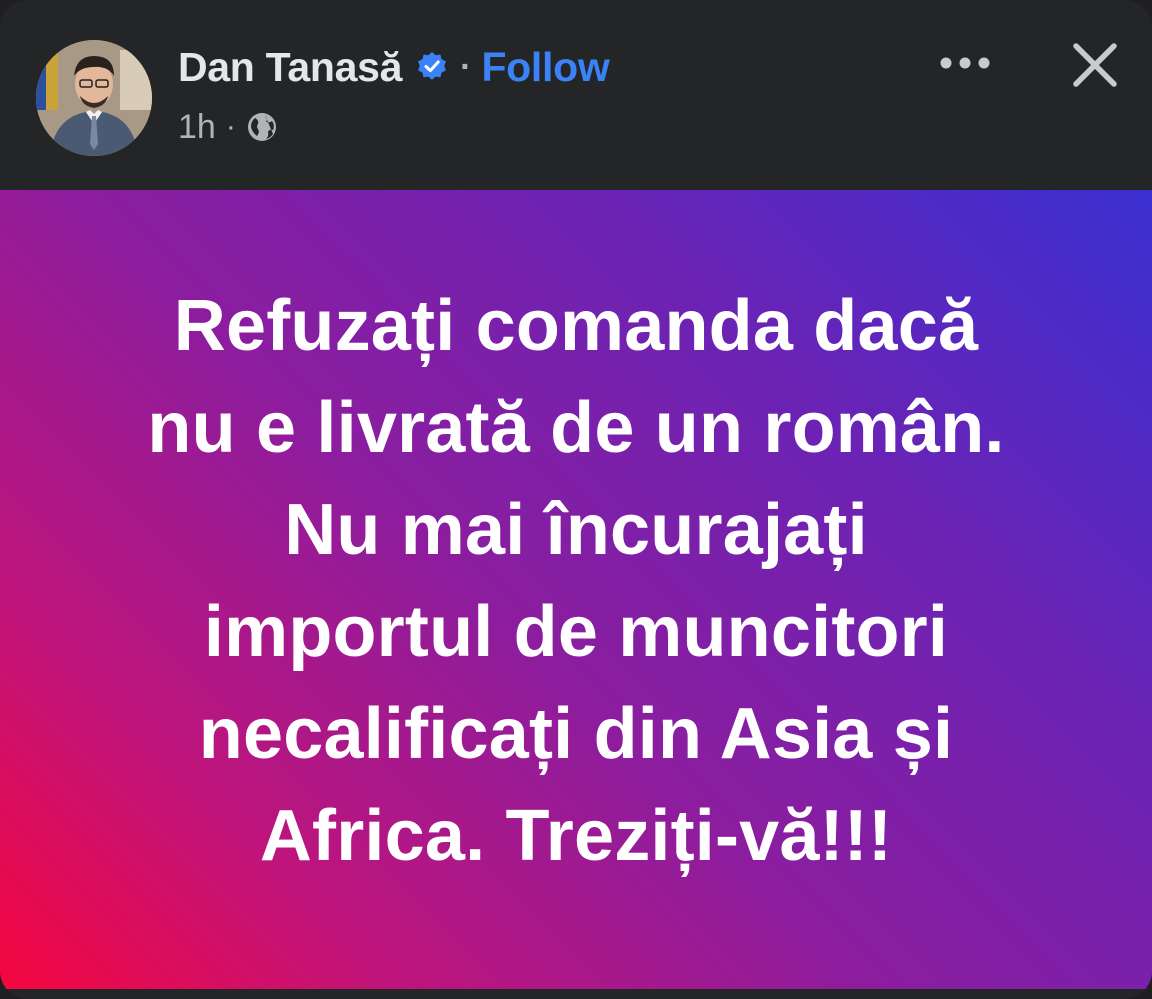 The height and width of the screenshot is (999, 1152). Describe the element at coordinates (576, 427) in the screenshot. I see `post-line: nu e livrată de un român.` at that location.